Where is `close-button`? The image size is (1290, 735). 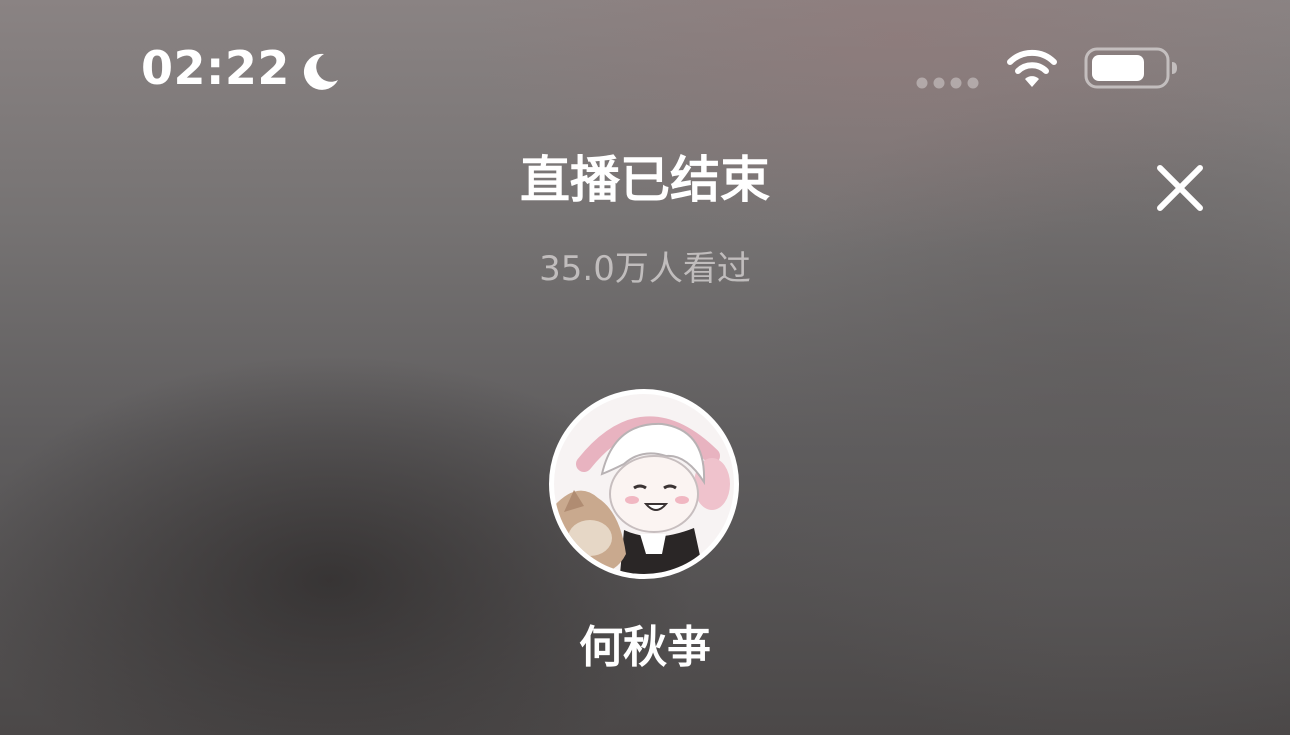
close-button is located at coordinates (1180, 188).